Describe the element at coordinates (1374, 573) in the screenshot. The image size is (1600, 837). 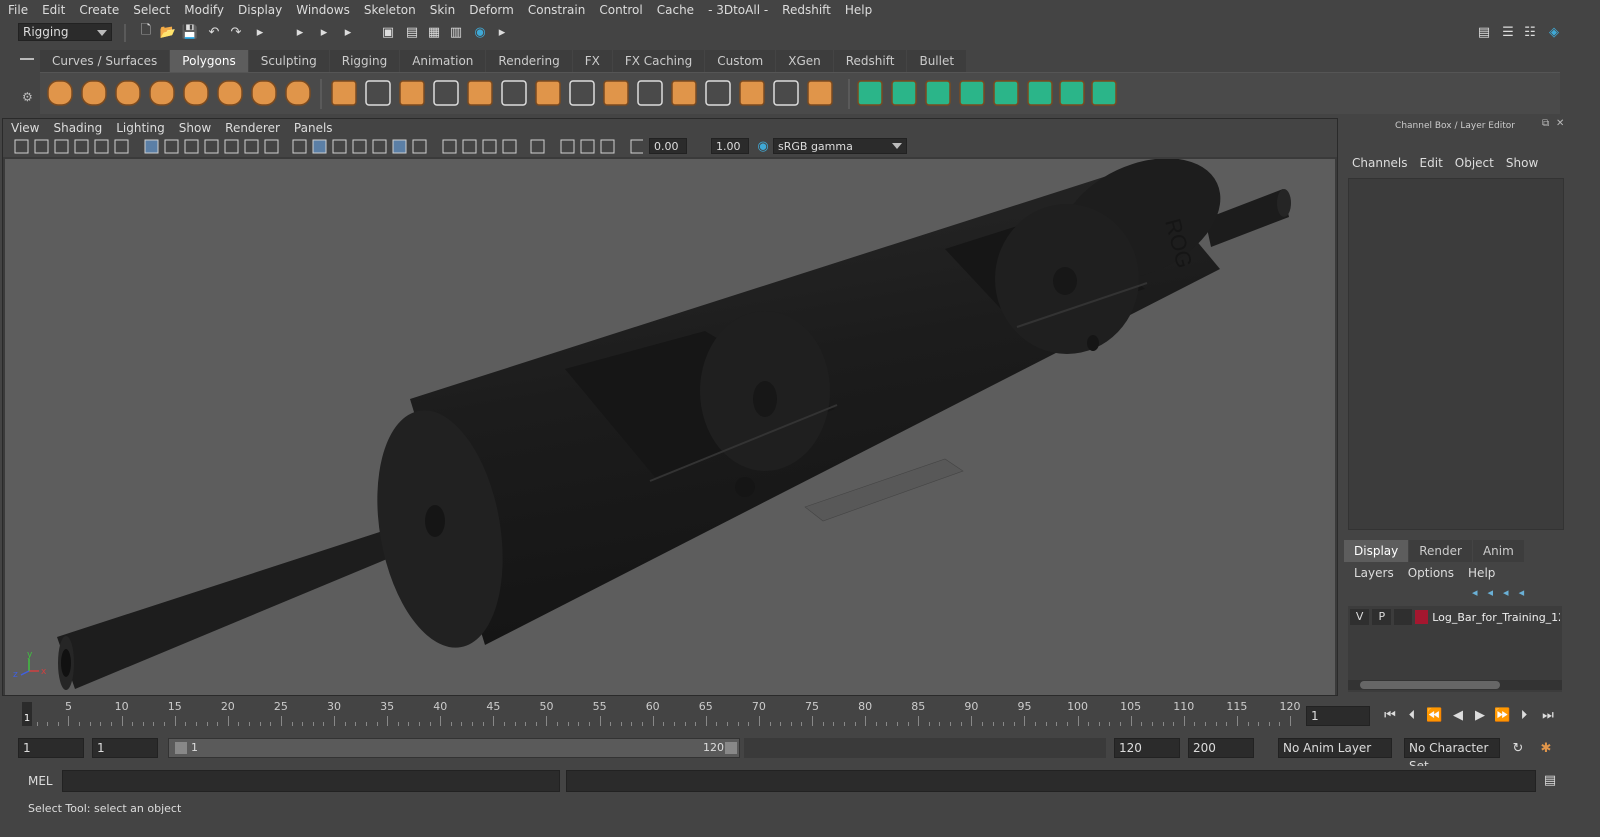
I see `layer-menu-layers: Layers` at that location.